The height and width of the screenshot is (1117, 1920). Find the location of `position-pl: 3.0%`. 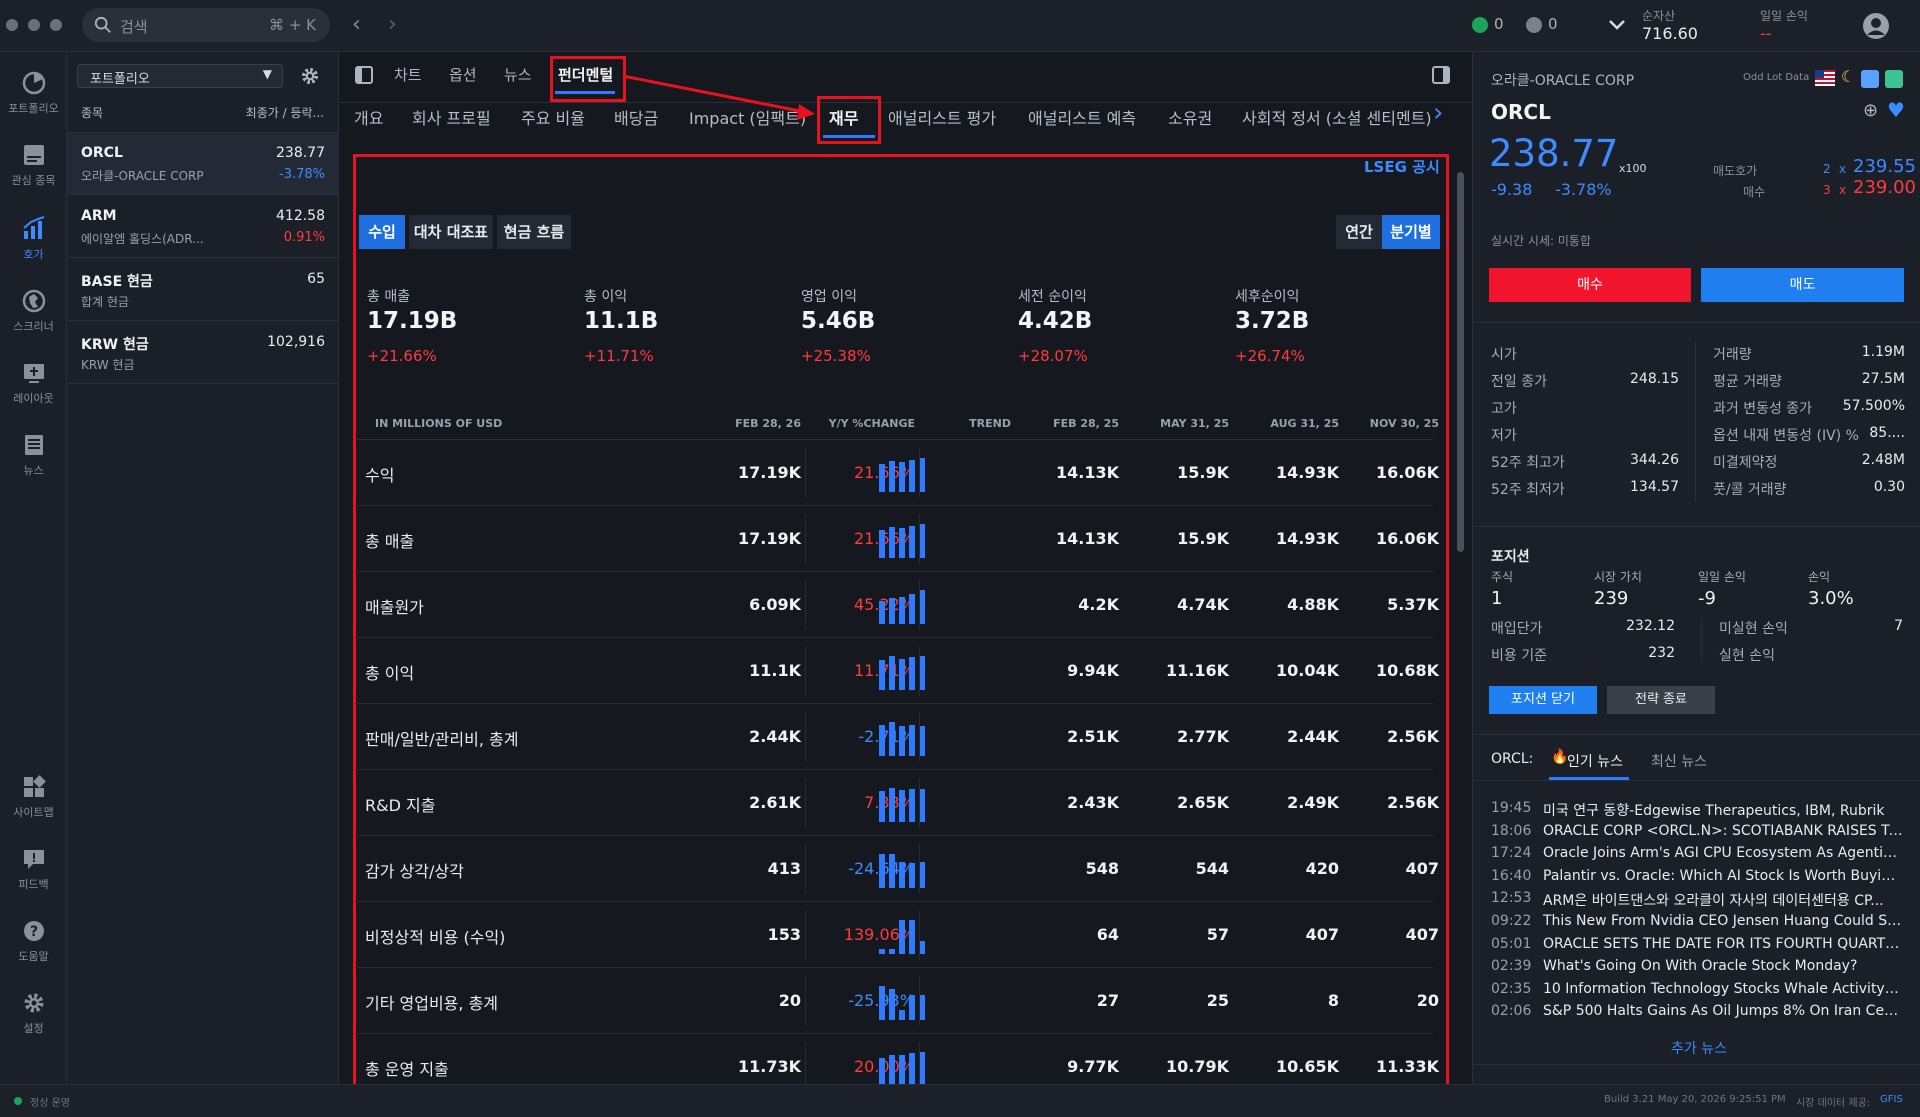

position-pl: 3.0% is located at coordinates (1831, 598).